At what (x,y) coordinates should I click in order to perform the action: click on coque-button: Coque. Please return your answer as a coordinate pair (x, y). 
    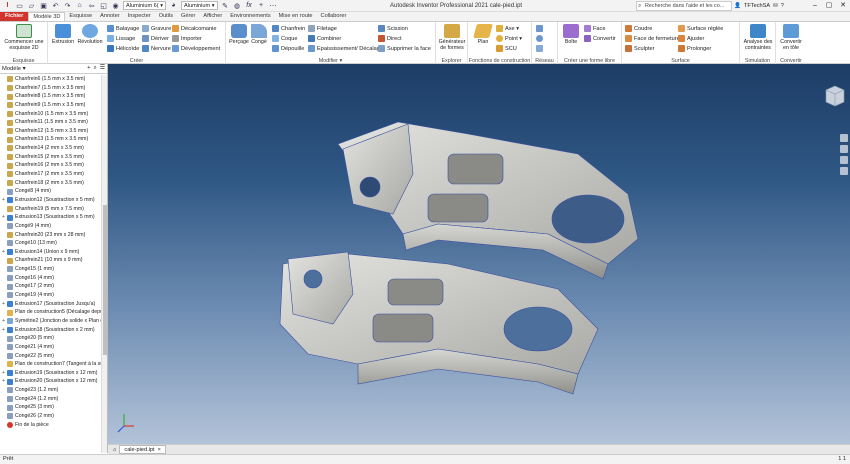
    Looking at the image, I should click on (284, 38).